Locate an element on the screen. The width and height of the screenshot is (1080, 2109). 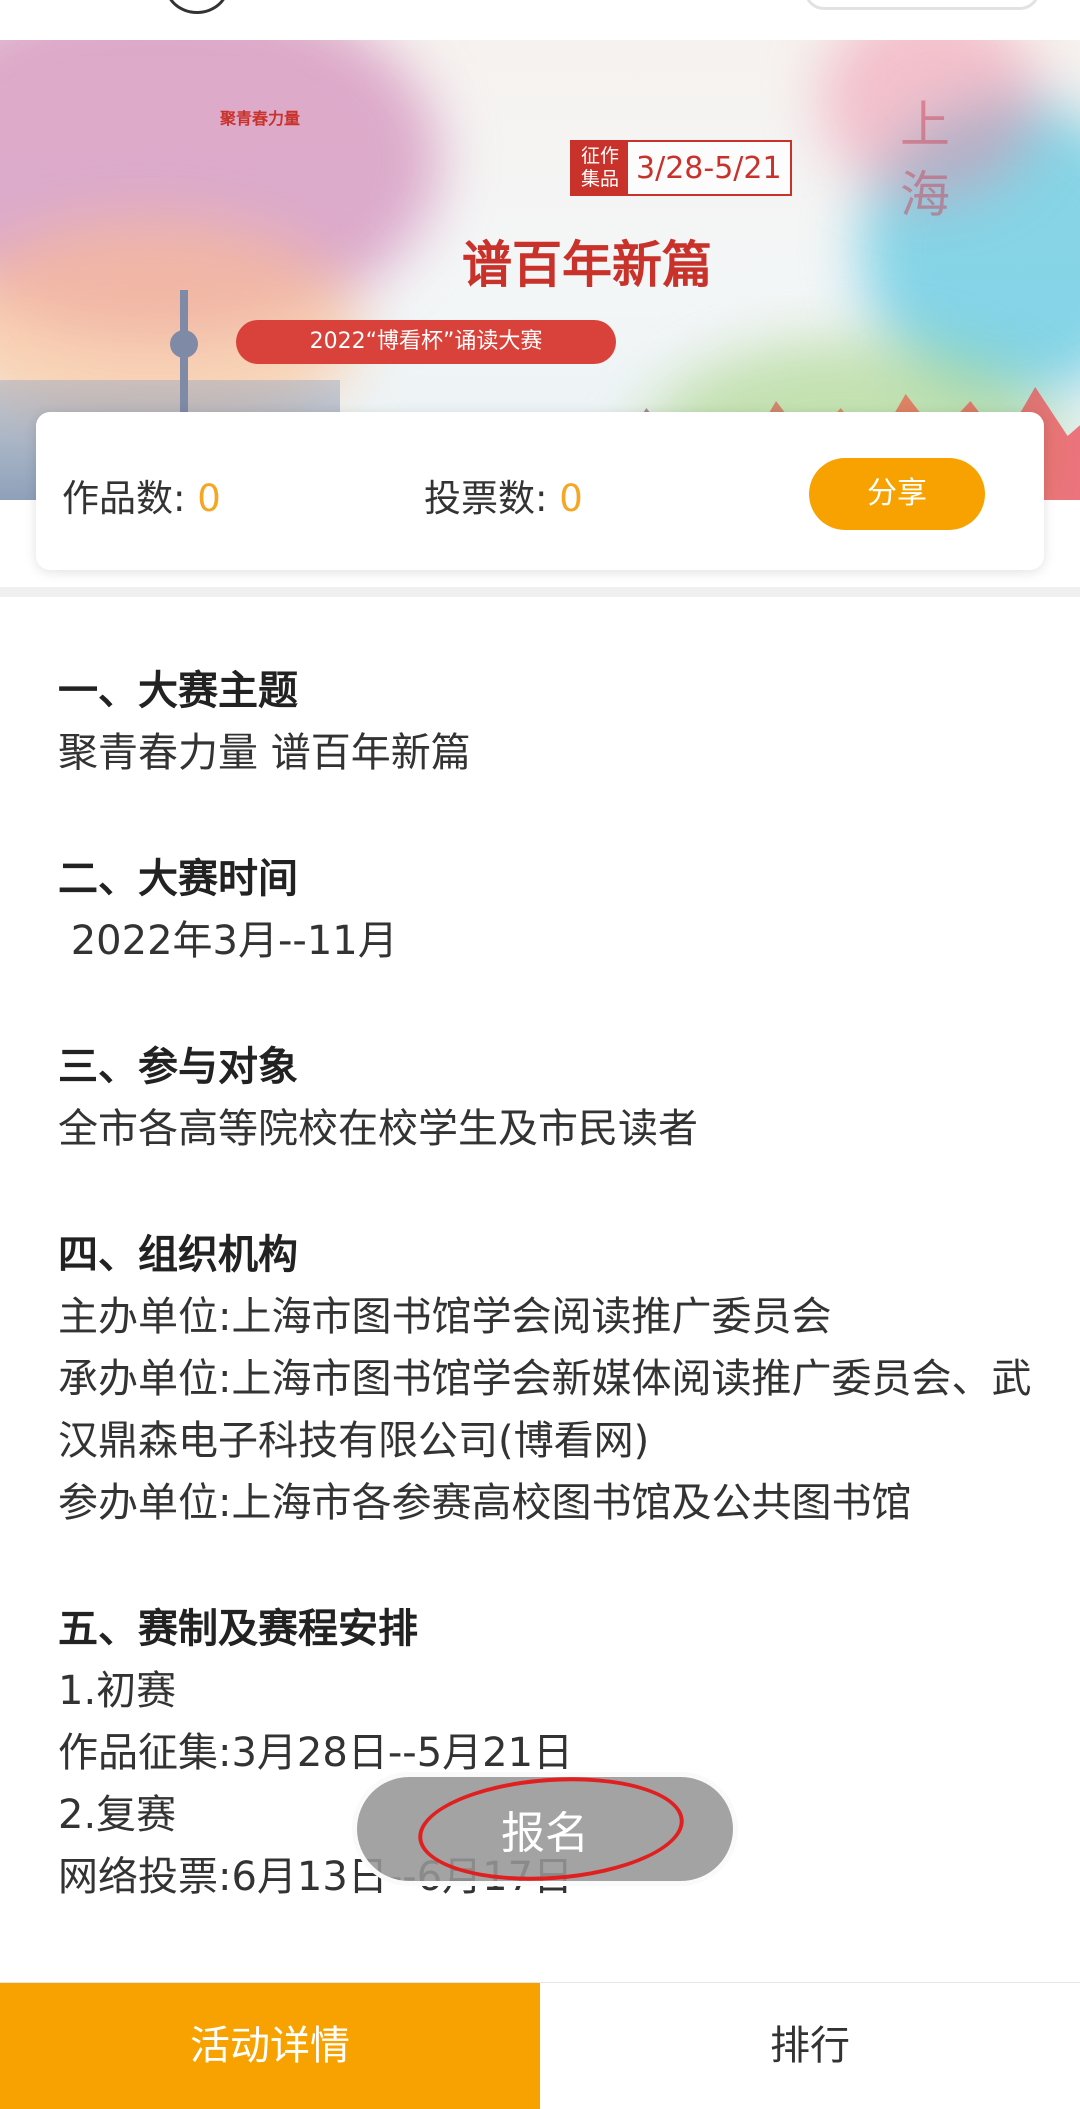
works-value: 0 is located at coordinates (209, 498).